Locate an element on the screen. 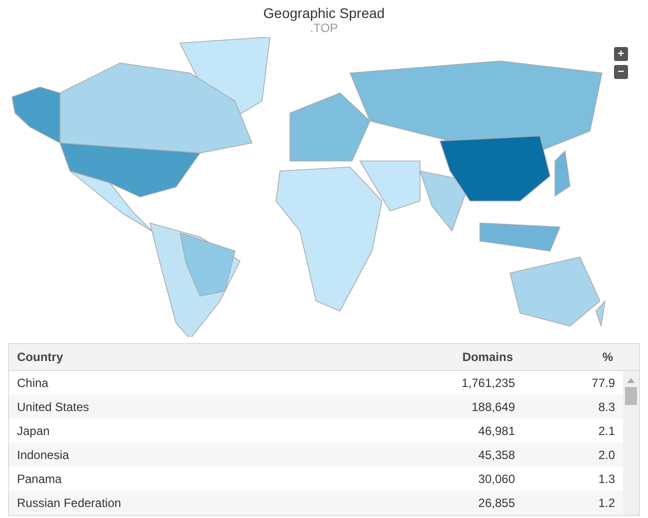 The width and height of the screenshot is (648, 518). map-subtitle: .TOP is located at coordinates (324, 28).